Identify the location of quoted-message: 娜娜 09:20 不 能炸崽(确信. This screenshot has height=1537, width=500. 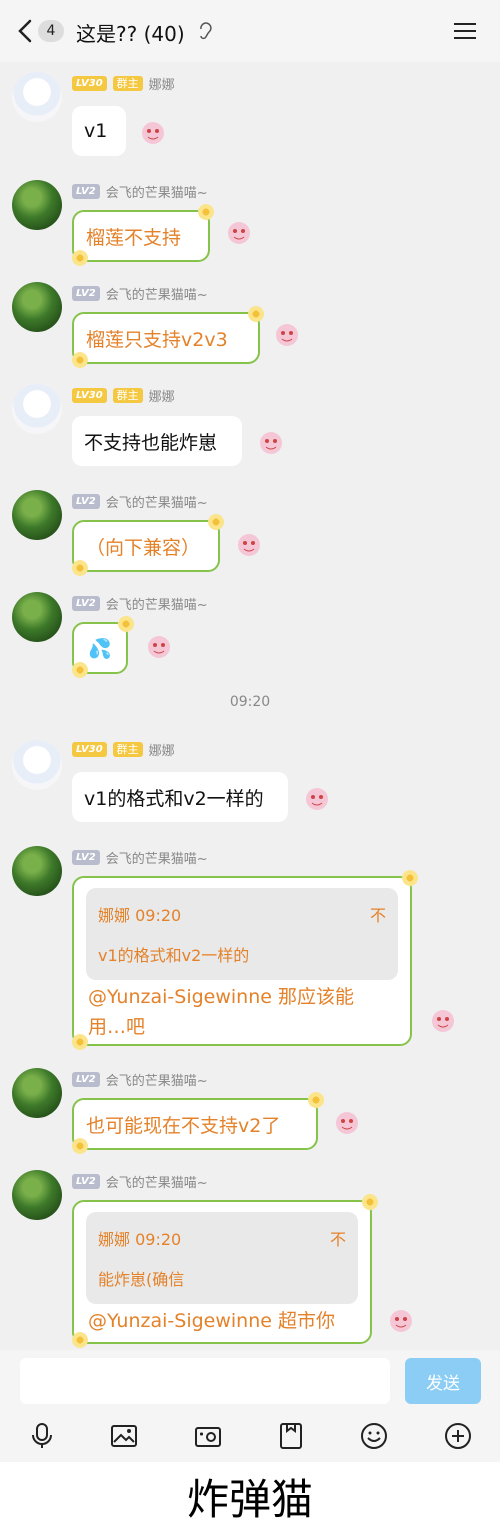
(222, 1258).